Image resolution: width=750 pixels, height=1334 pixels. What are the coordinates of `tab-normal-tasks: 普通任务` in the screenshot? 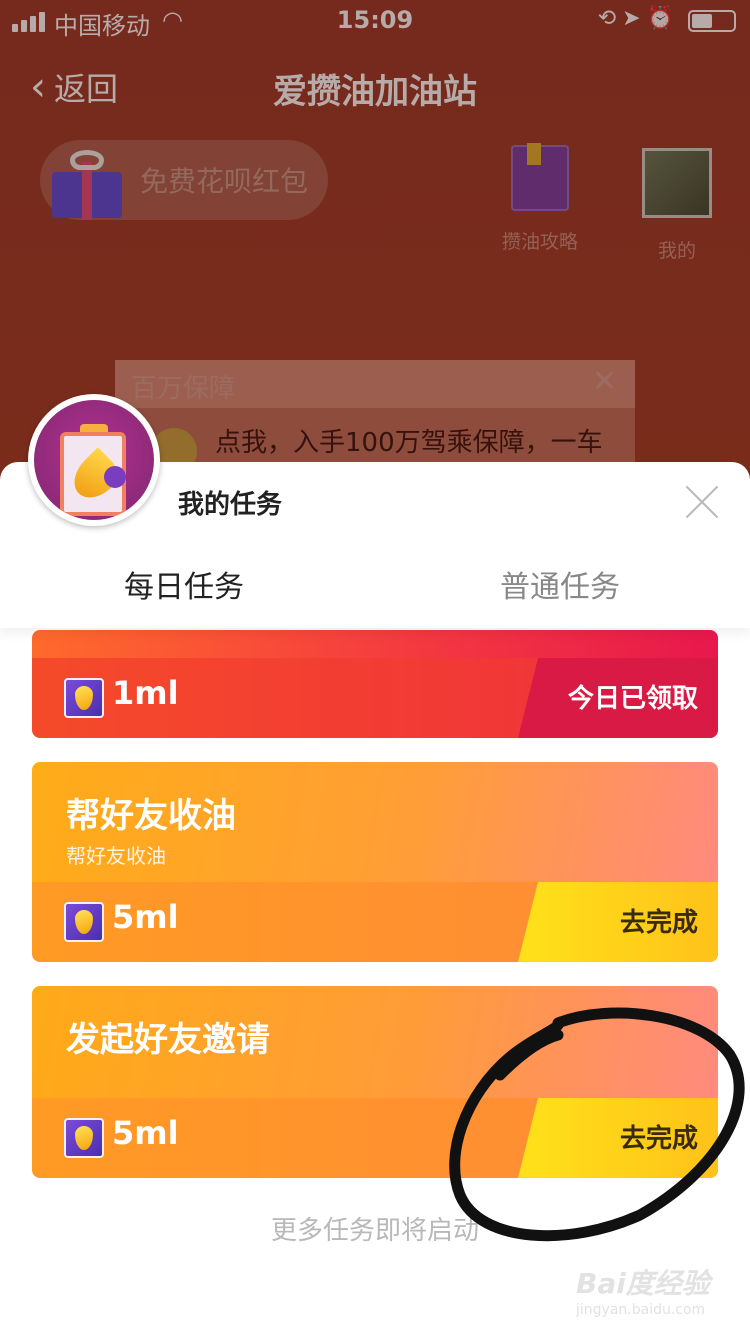 It's located at (560, 584).